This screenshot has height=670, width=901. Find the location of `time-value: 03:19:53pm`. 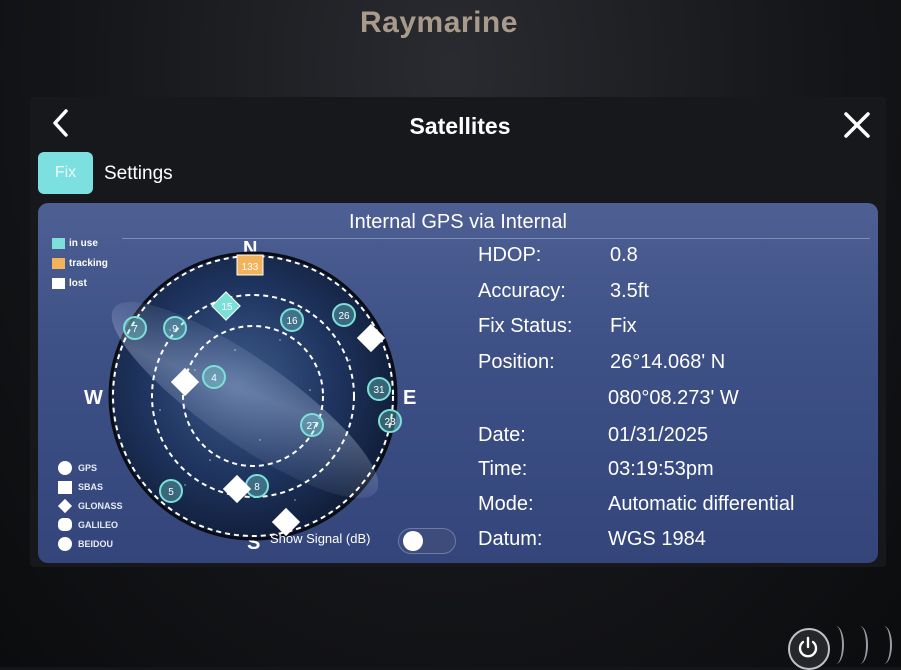

time-value: 03:19:53pm is located at coordinates (661, 469).